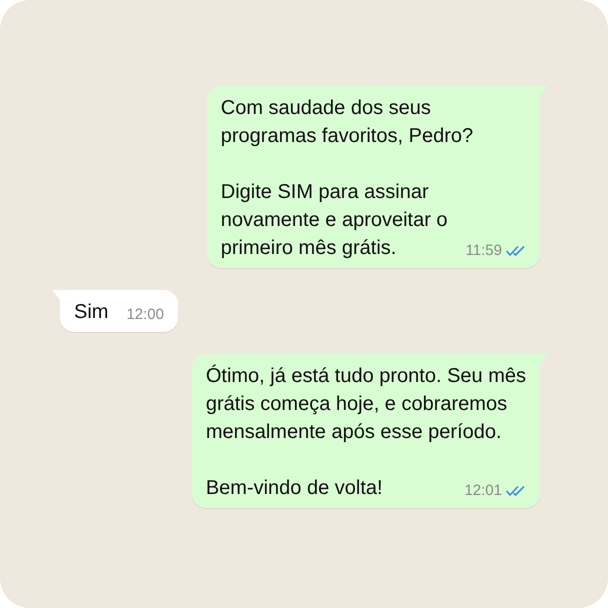 The image size is (608, 608). What do you see at coordinates (91, 312) in the screenshot?
I see `message-text: Sim` at bounding box center [91, 312].